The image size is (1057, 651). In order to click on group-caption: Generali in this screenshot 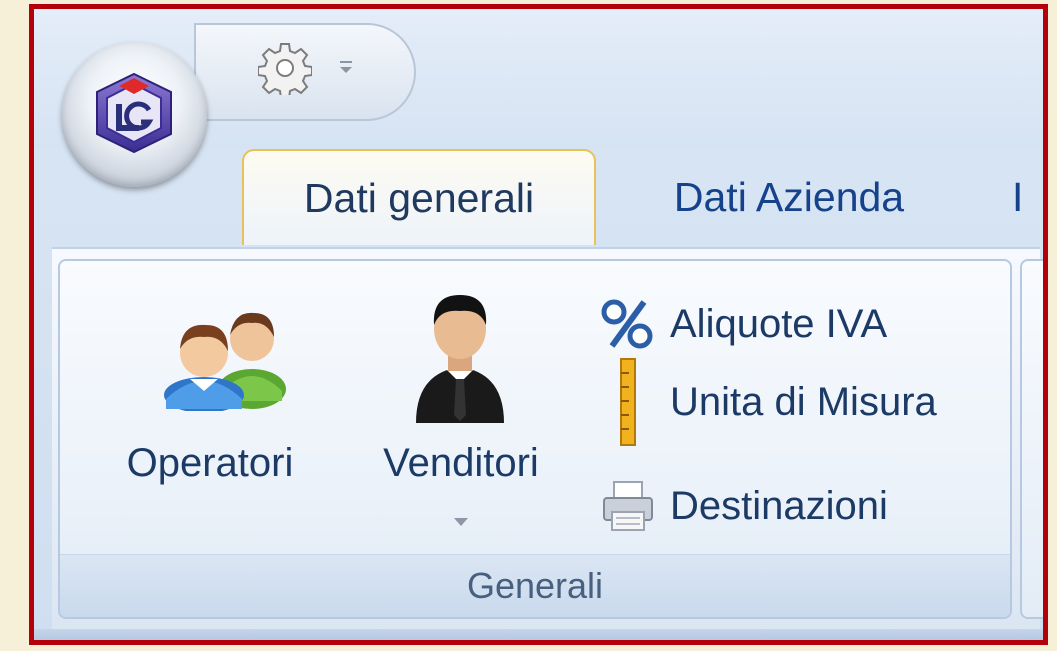, I will do `click(535, 585)`.